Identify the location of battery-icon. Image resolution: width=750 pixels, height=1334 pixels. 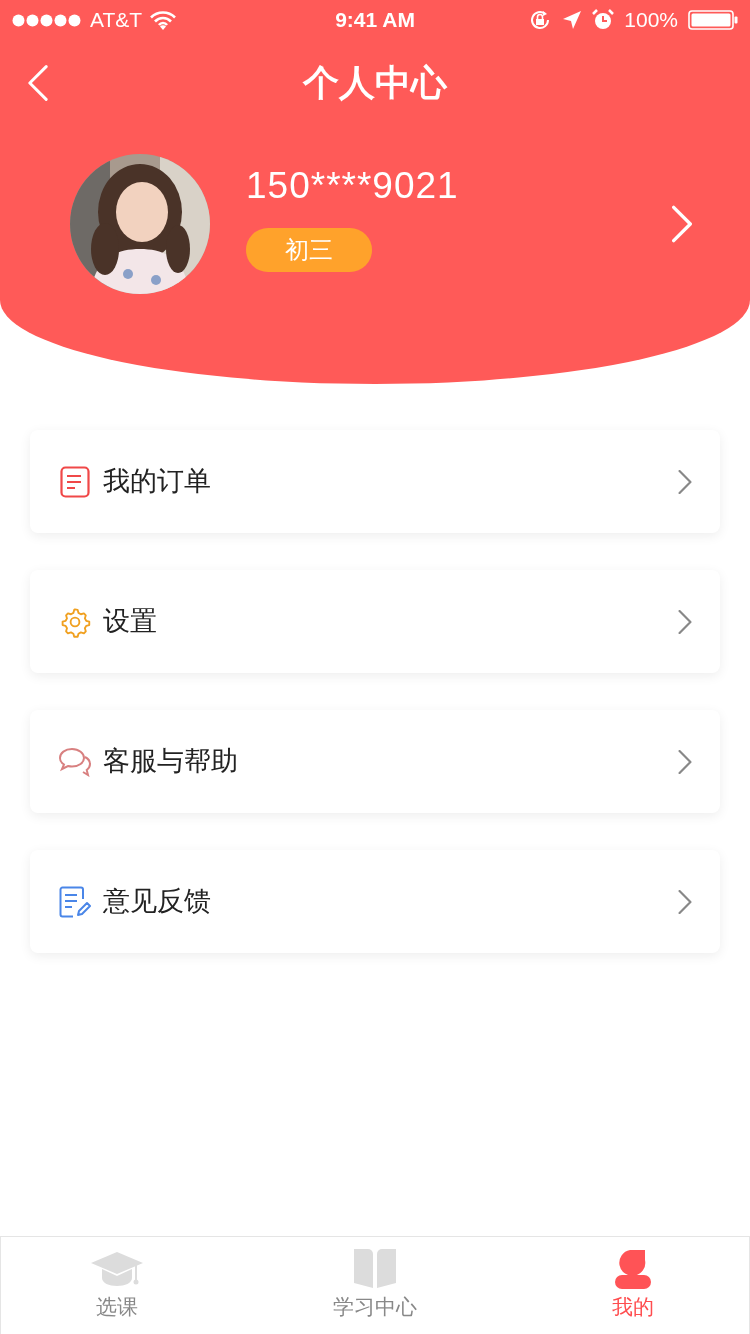
(713, 20).